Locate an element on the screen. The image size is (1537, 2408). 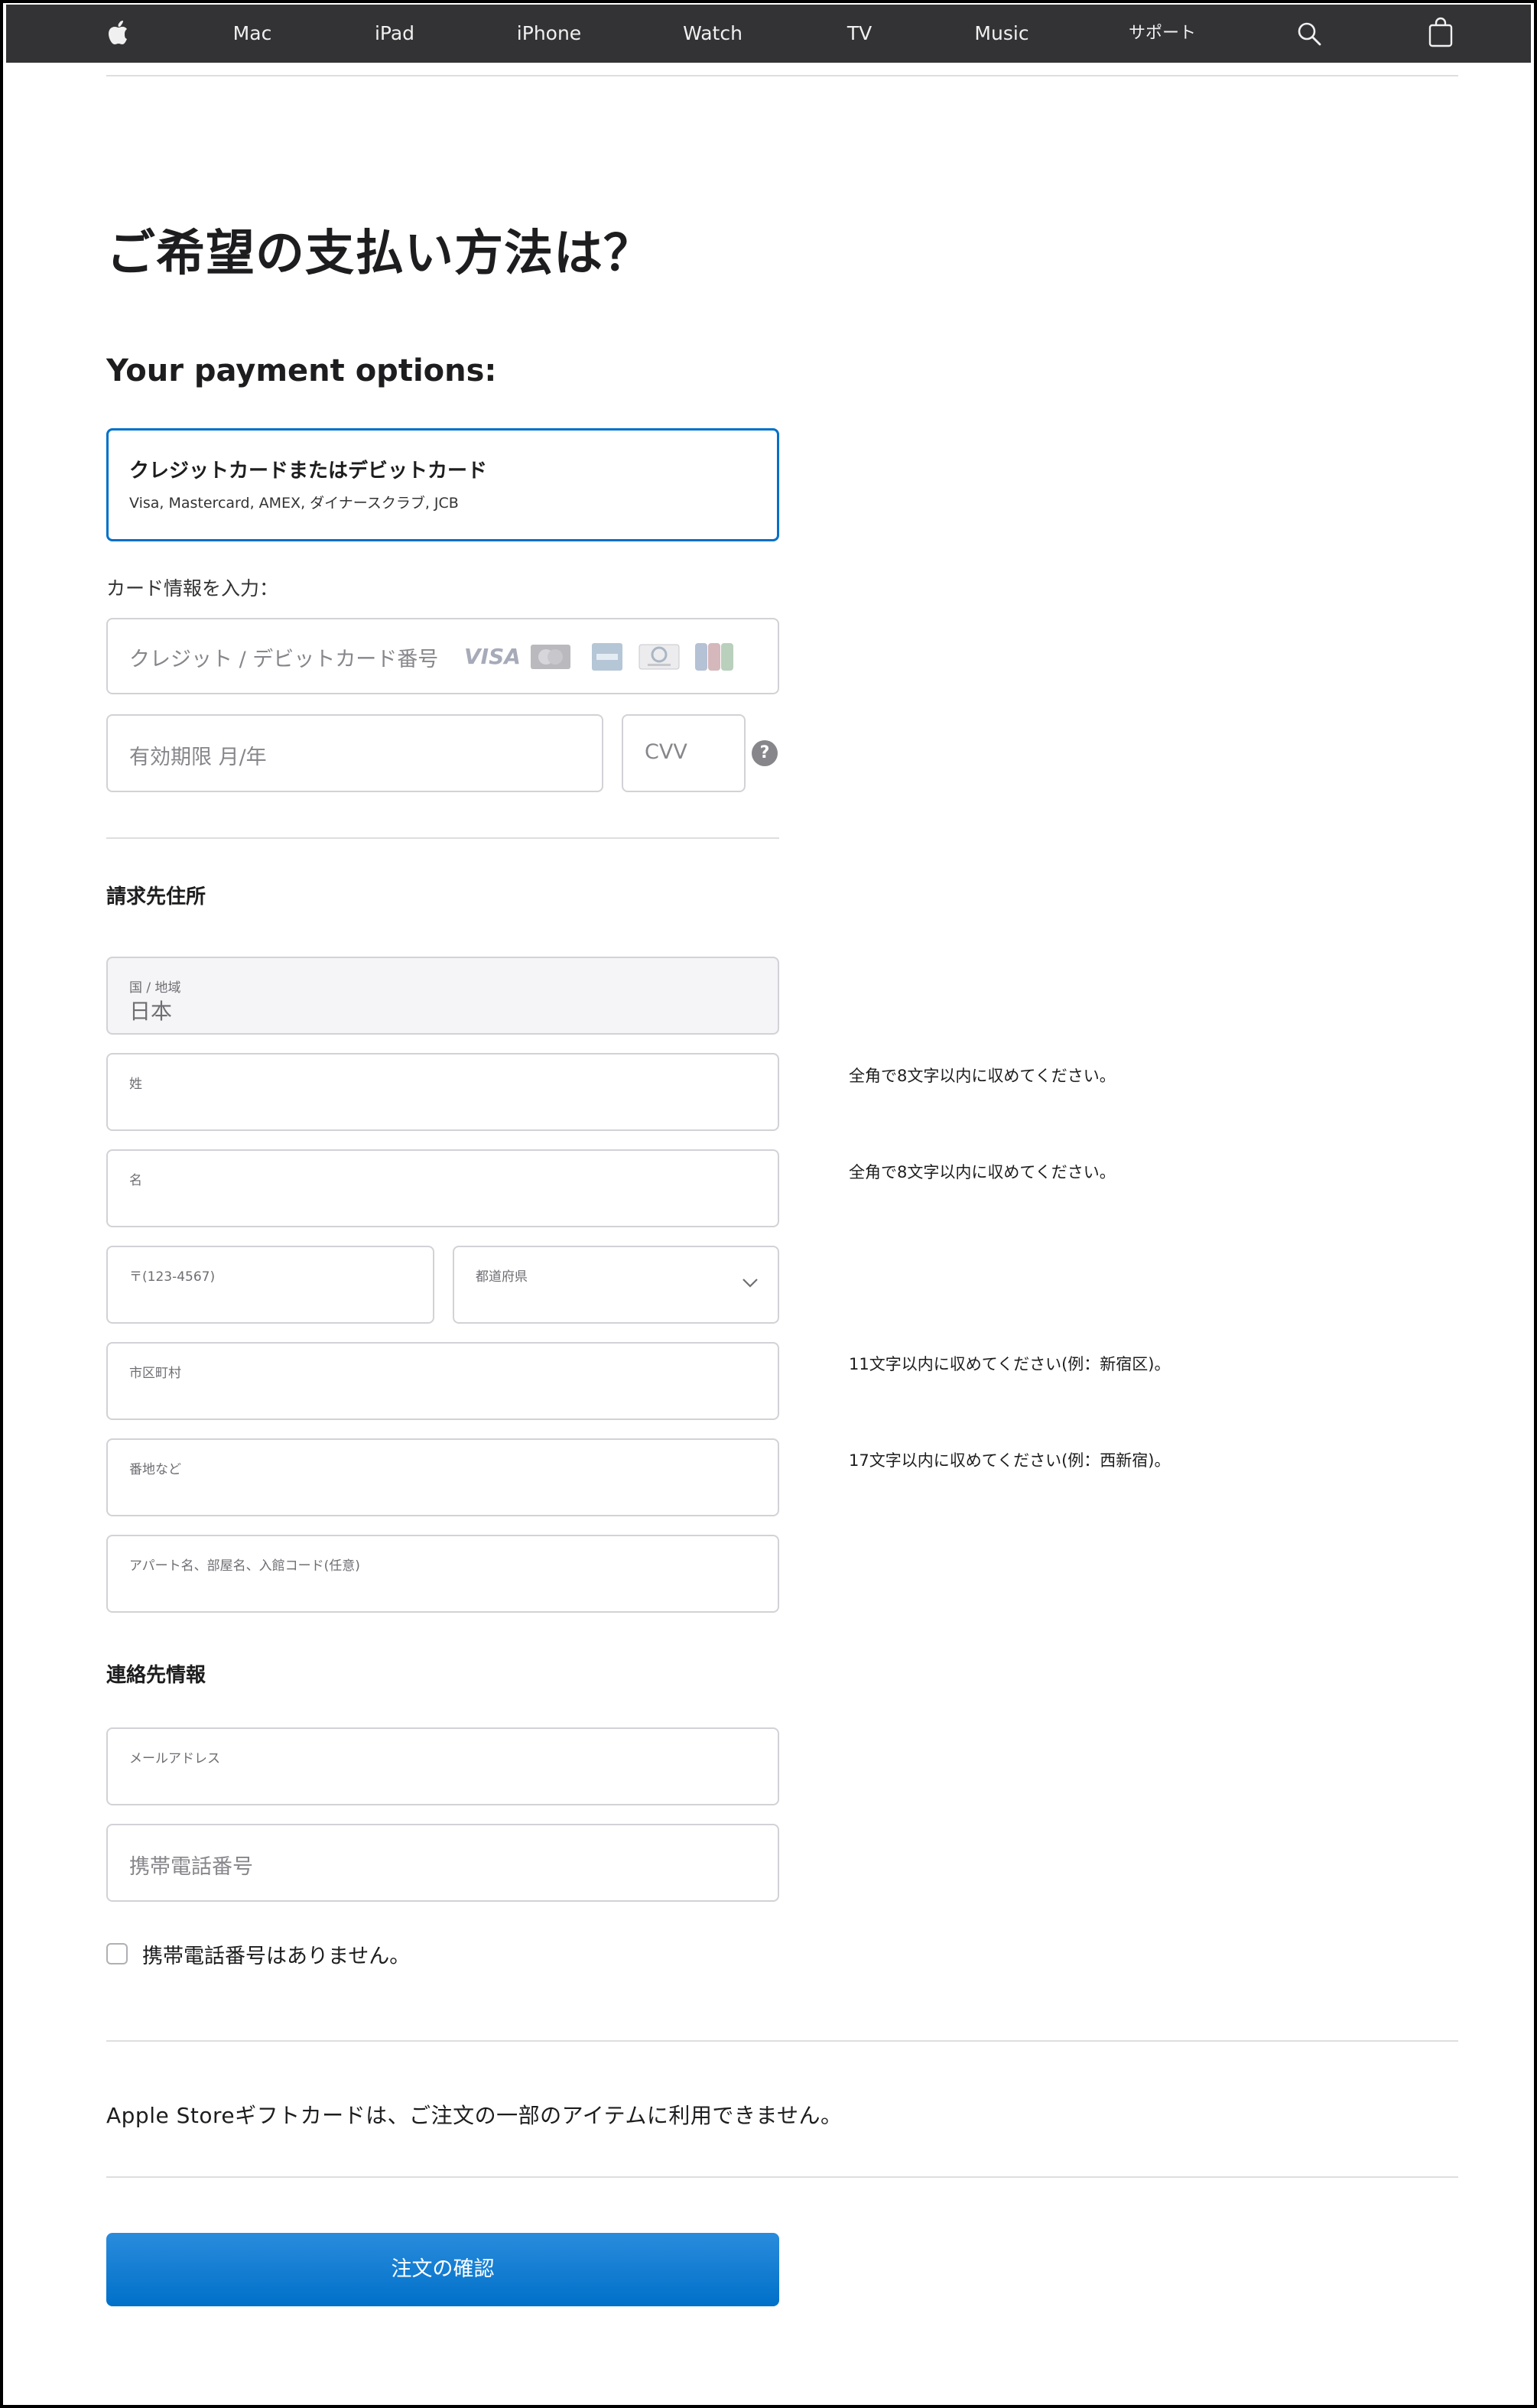
nav-item-music: Music is located at coordinates (1001, 34).